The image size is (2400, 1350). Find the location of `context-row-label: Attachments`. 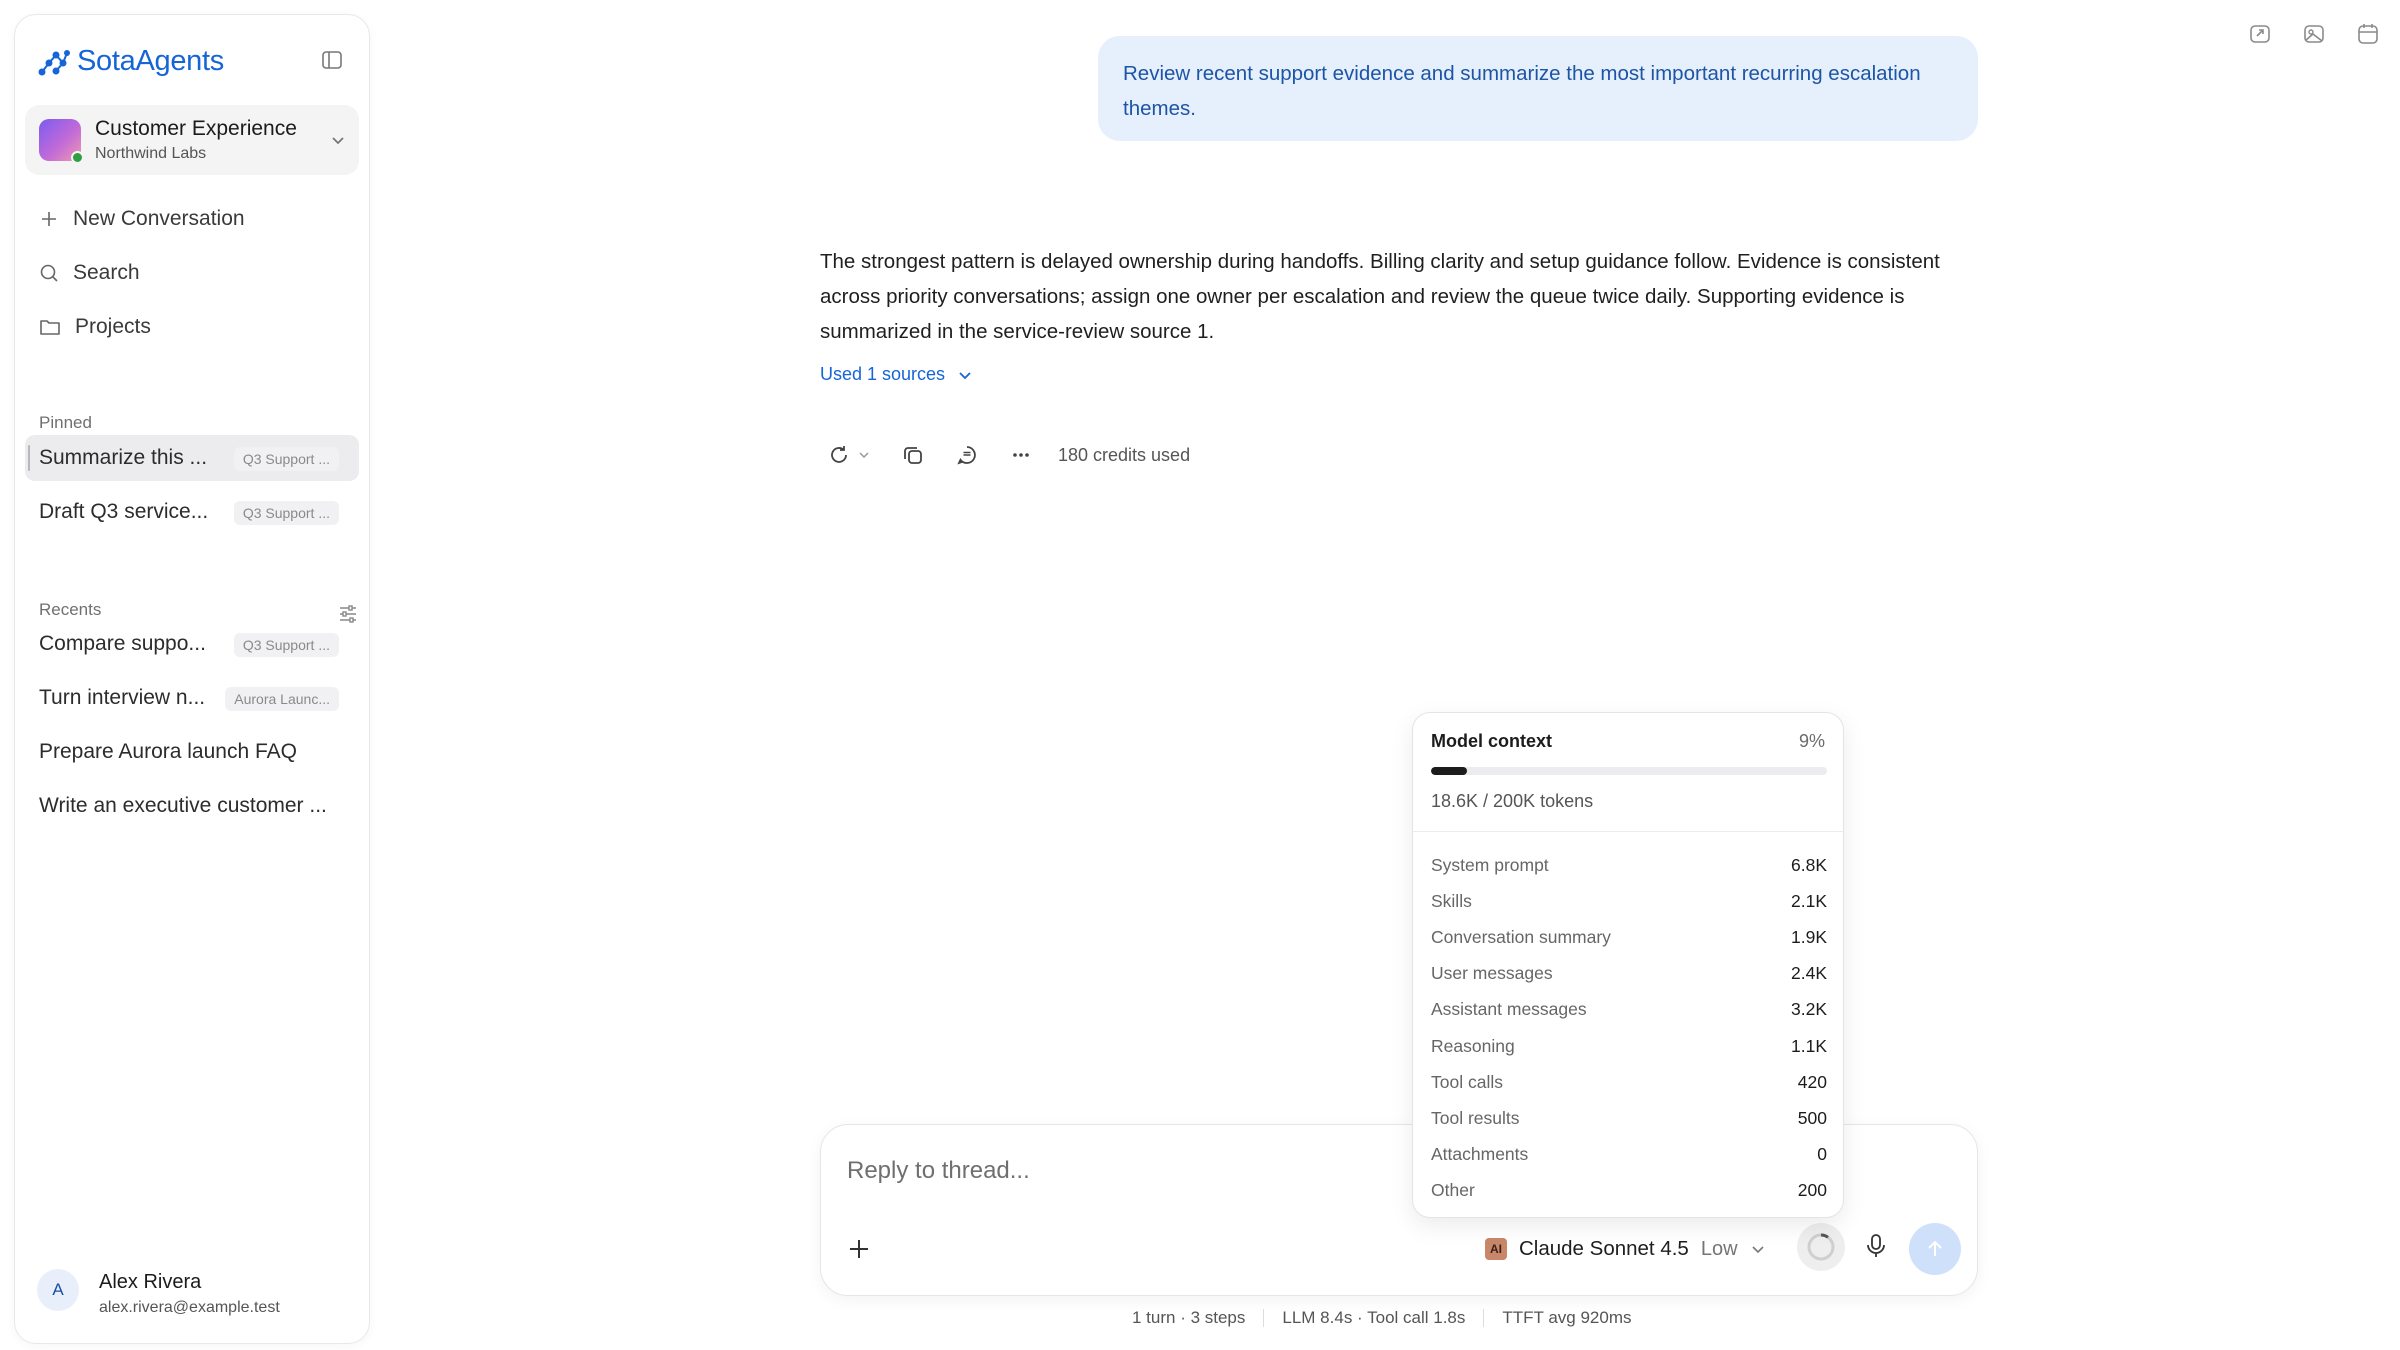

context-row-label: Attachments is located at coordinates (1480, 1154).